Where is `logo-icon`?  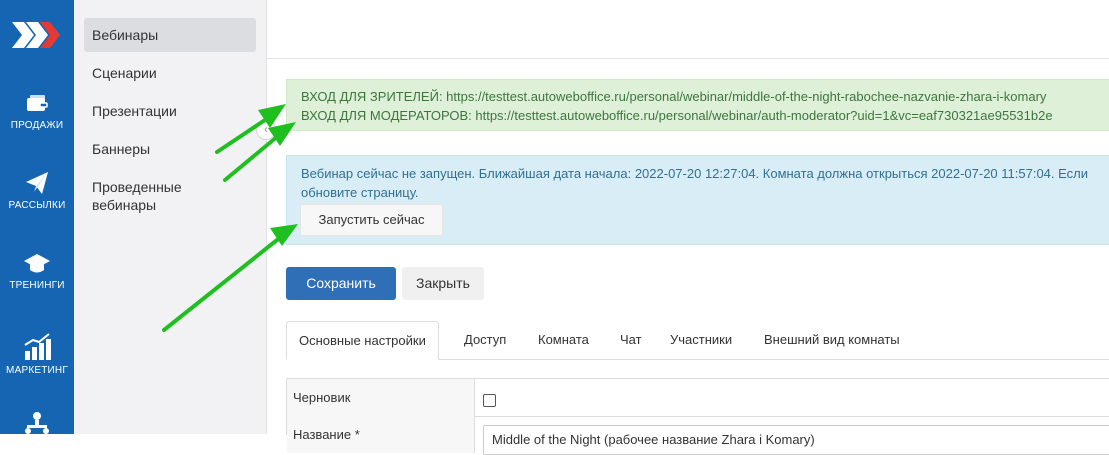 logo-icon is located at coordinates (36, 35).